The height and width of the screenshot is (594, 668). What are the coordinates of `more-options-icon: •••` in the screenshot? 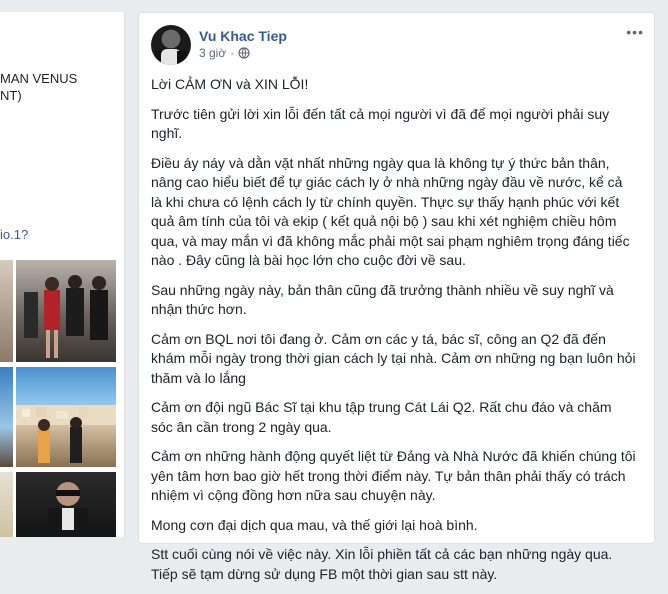 It's located at (635, 32).